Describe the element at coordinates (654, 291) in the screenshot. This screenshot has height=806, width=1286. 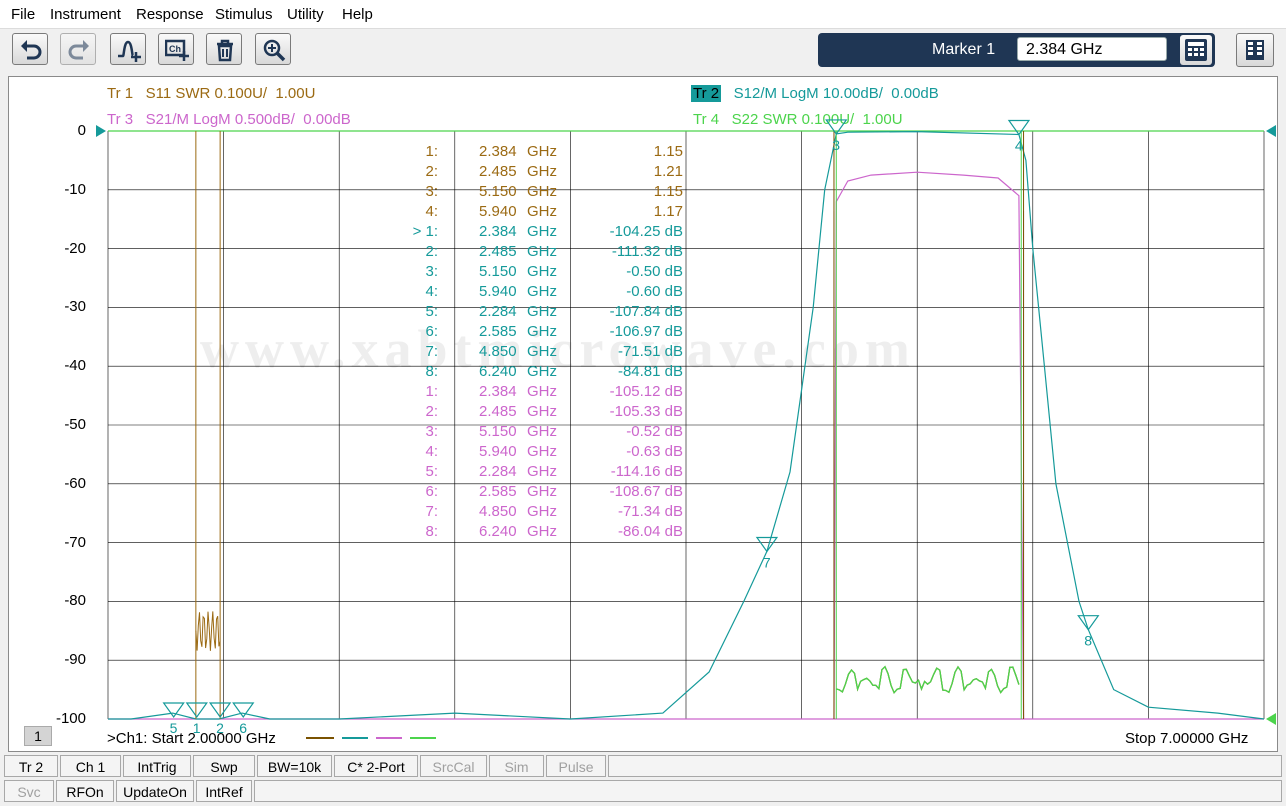
I see `marker-table-marker-value: -0.60 dB` at that location.